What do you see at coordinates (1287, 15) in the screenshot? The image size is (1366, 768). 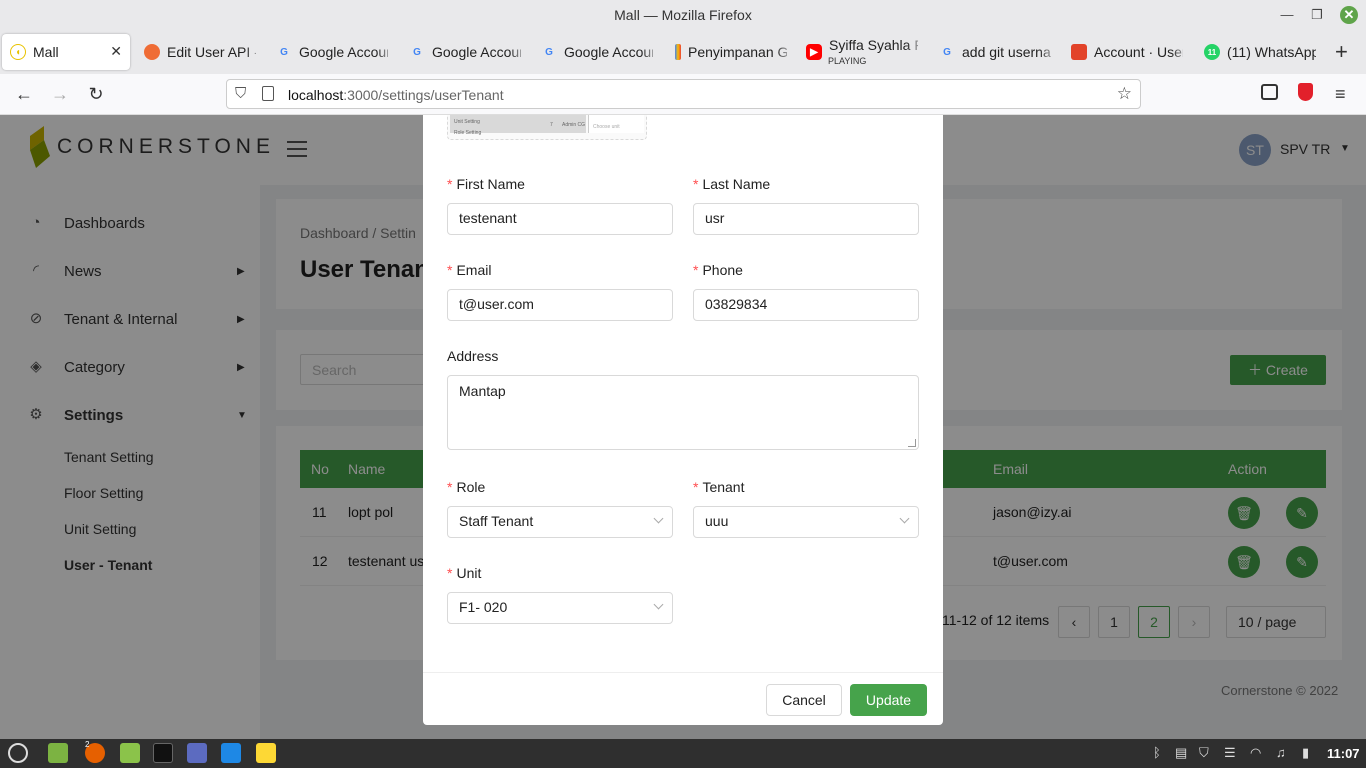 I see `minimize-button: —` at bounding box center [1287, 15].